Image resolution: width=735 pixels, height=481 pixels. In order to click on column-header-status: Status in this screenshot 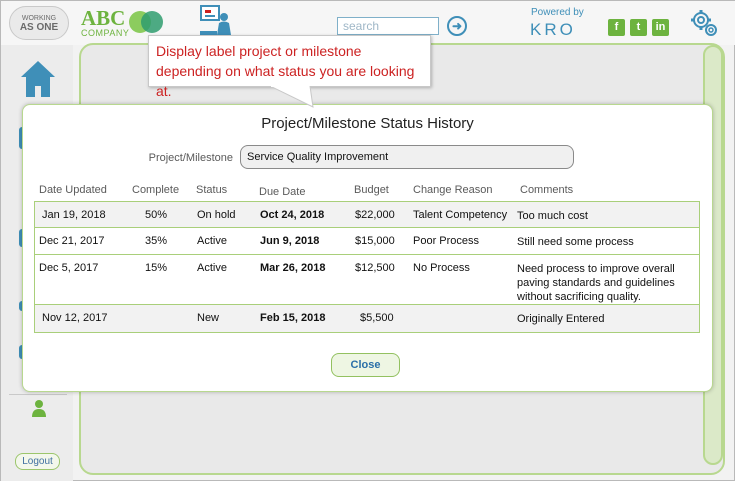, I will do `click(212, 190)`.